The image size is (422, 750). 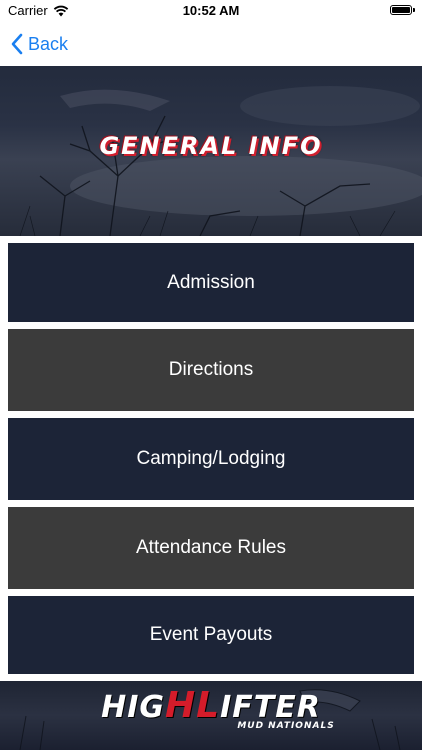 What do you see at coordinates (211, 635) in the screenshot?
I see `event-payouts-button: Event Payouts` at bounding box center [211, 635].